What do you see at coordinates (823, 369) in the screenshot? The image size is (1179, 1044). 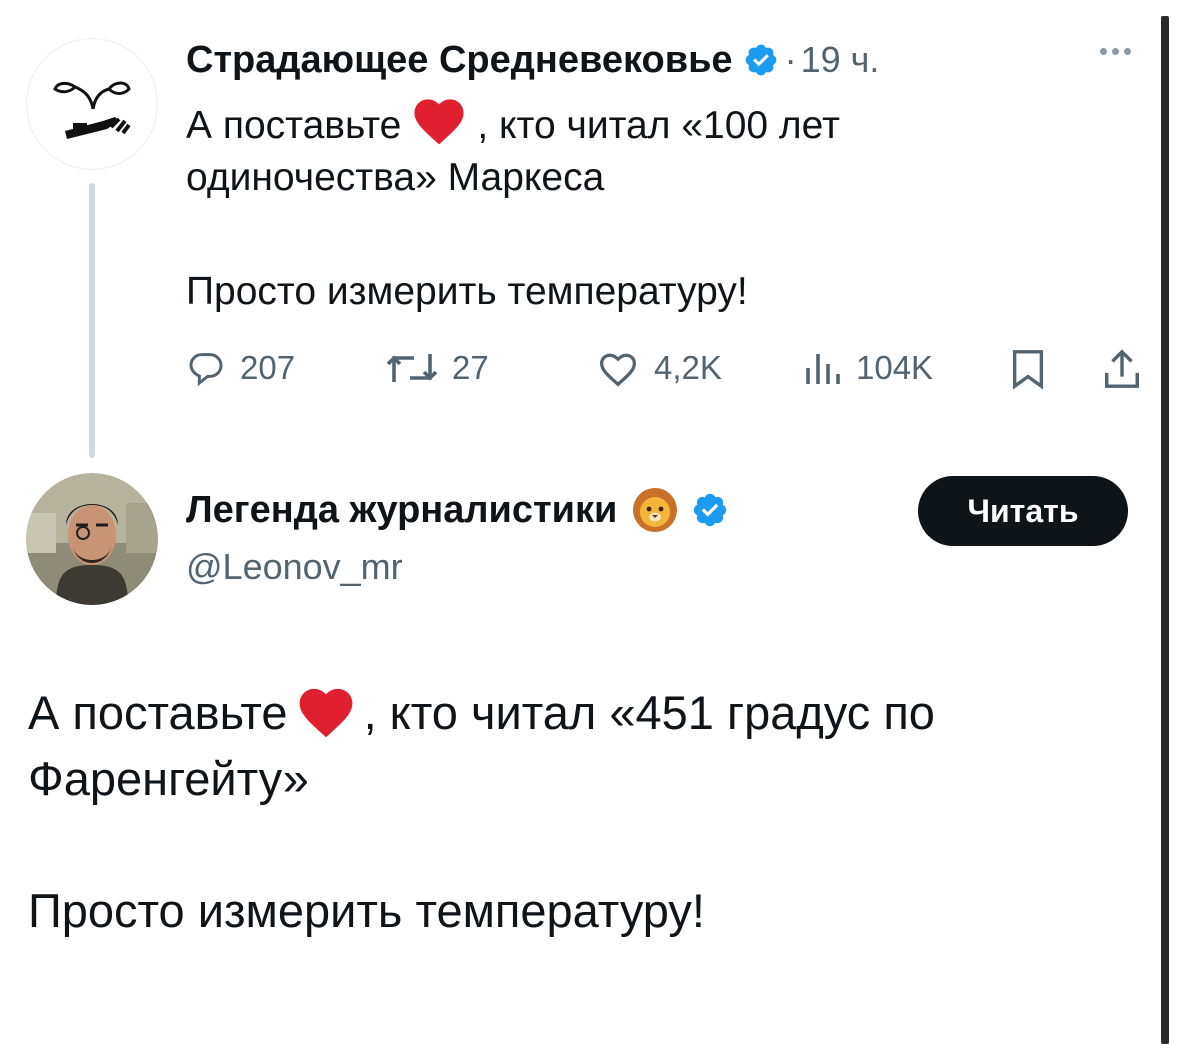 I see `views-icon` at bounding box center [823, 369].